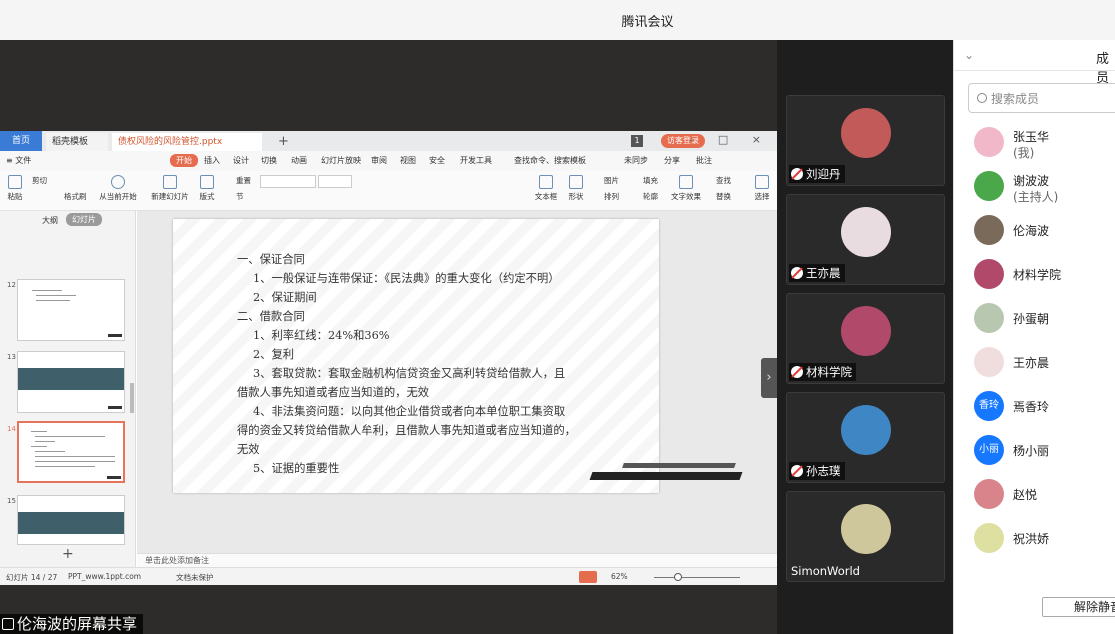 The height and width of the screenshot is (634, 1115). I want to click on member-row: 祝洪娇, so click(1034, 539).